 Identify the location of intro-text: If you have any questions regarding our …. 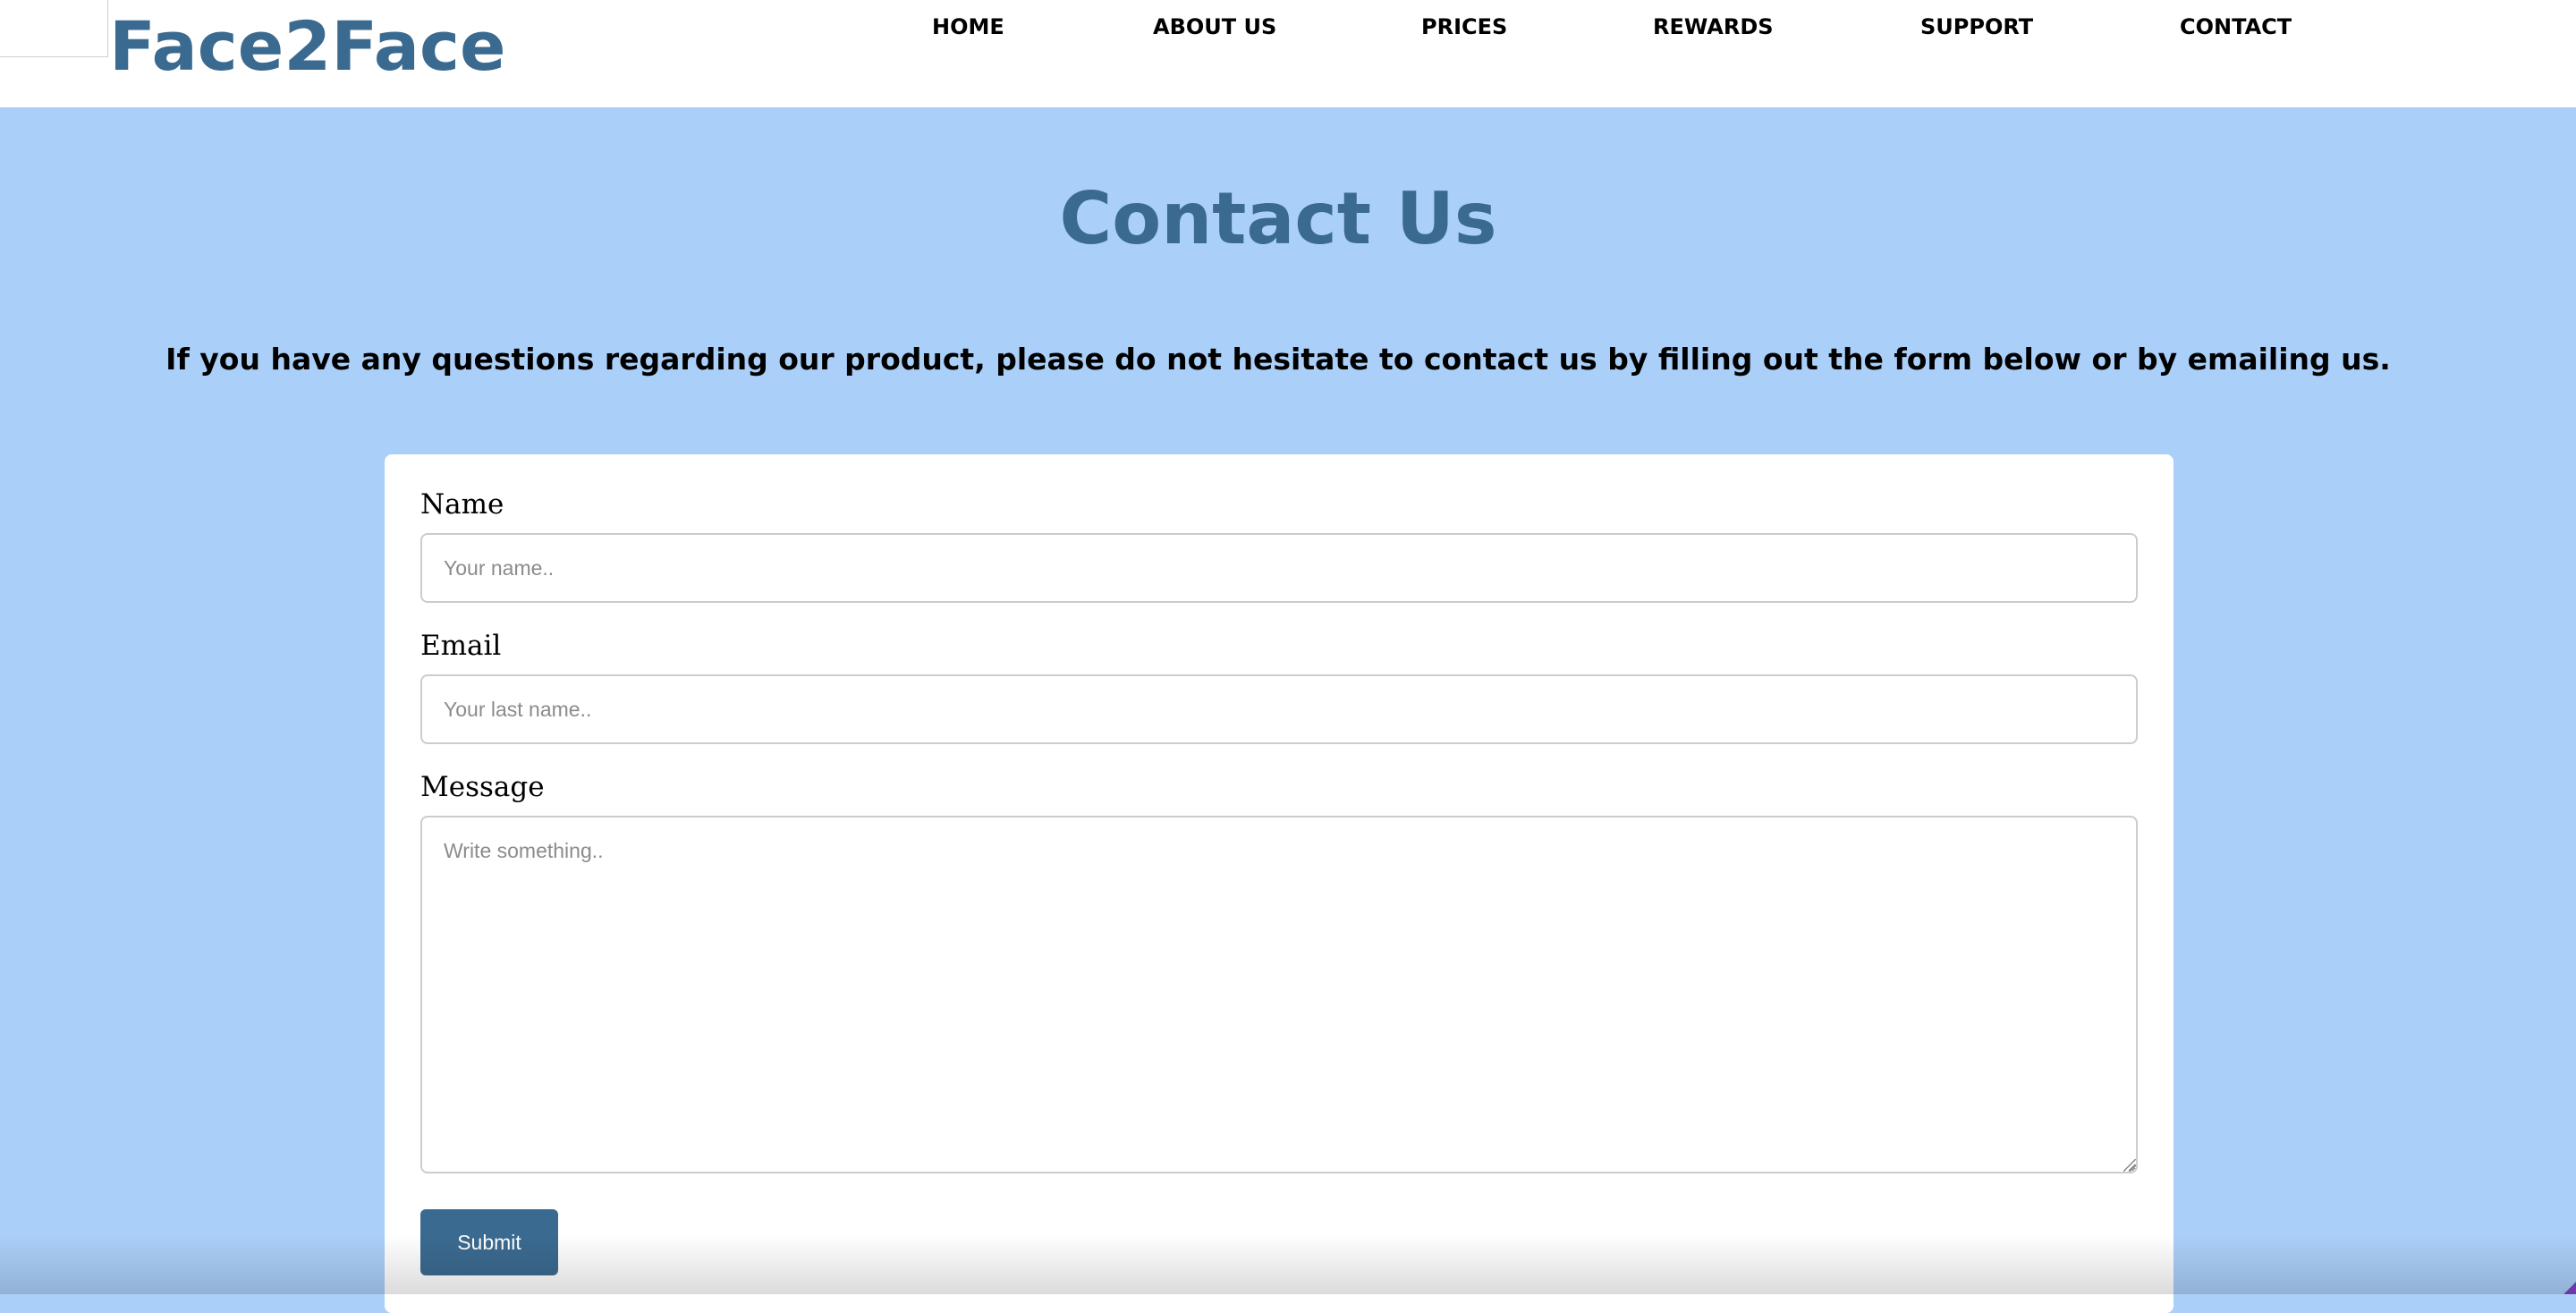
(1278, 359).